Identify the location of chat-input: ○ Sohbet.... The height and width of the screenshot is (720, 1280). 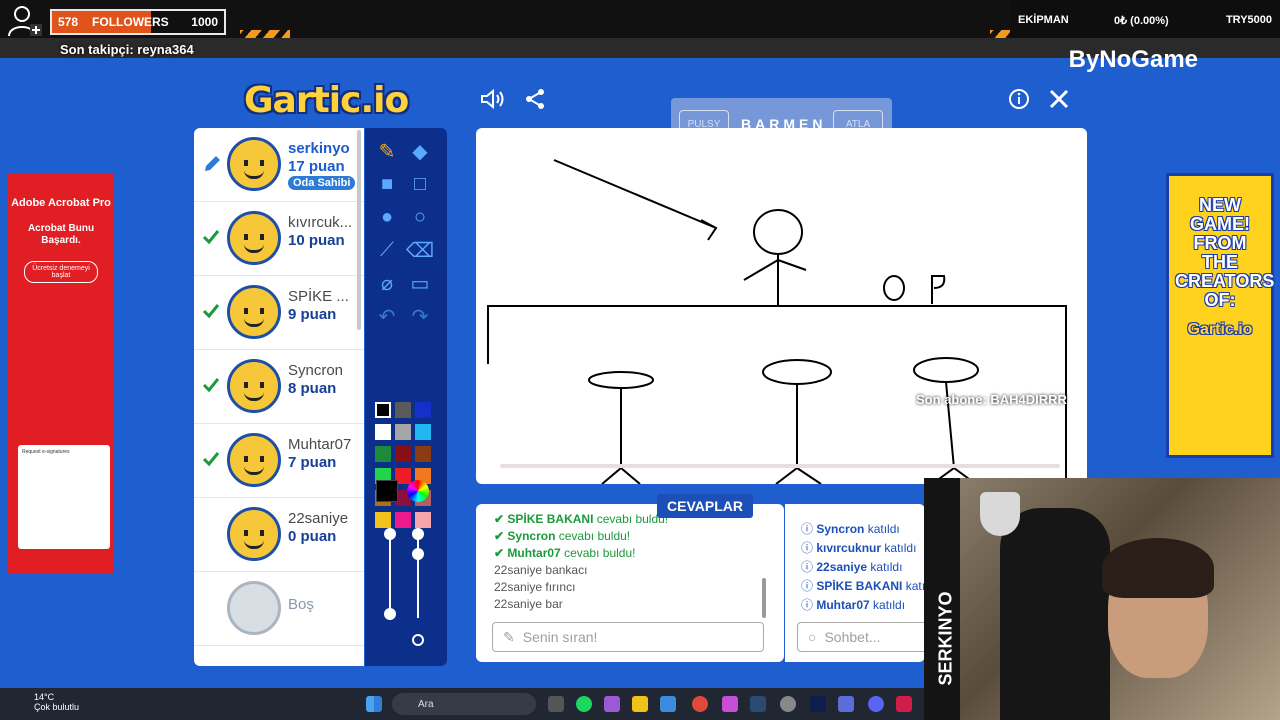
(861, 637).